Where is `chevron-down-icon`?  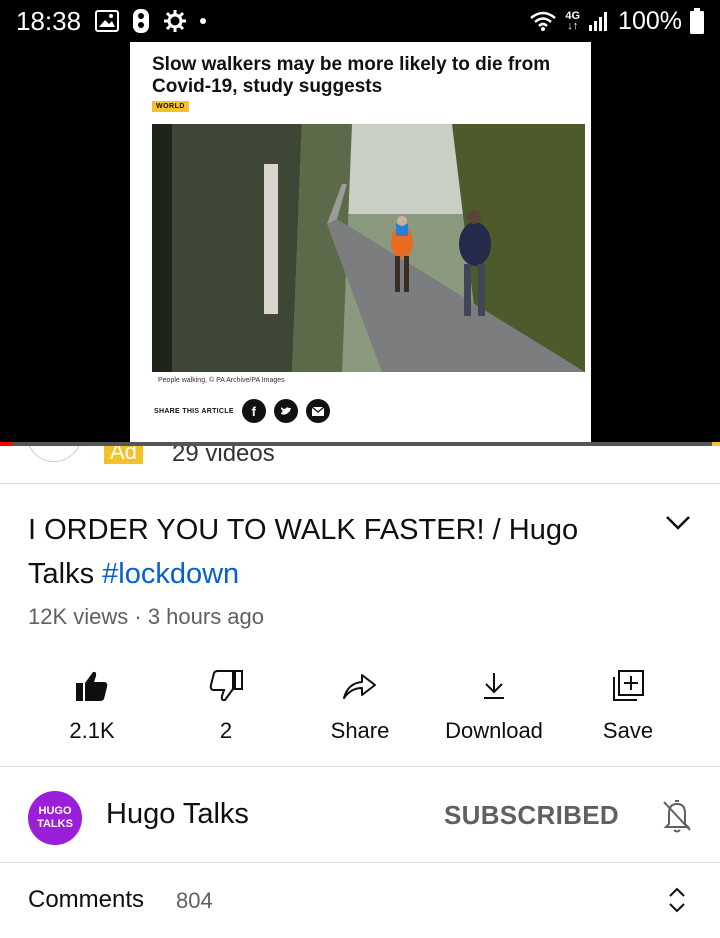 chevron-down-icon is located at coordinates (678, 523).